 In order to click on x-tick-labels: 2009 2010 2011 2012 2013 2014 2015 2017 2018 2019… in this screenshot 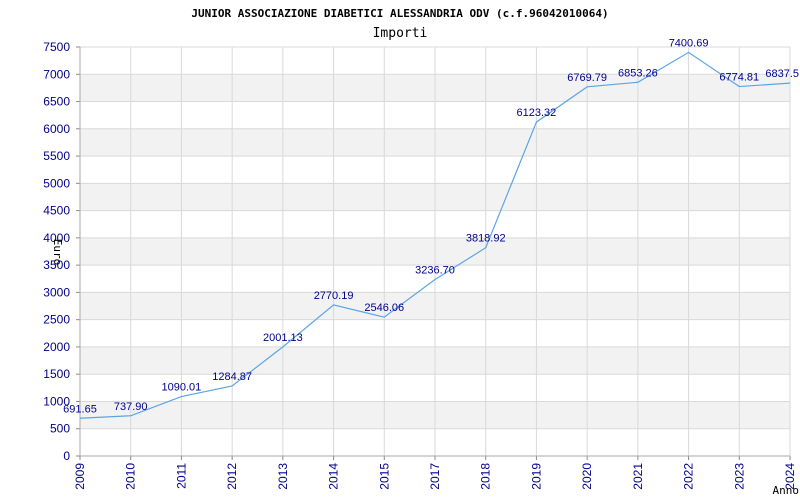, I will do `click(435, 476)`.